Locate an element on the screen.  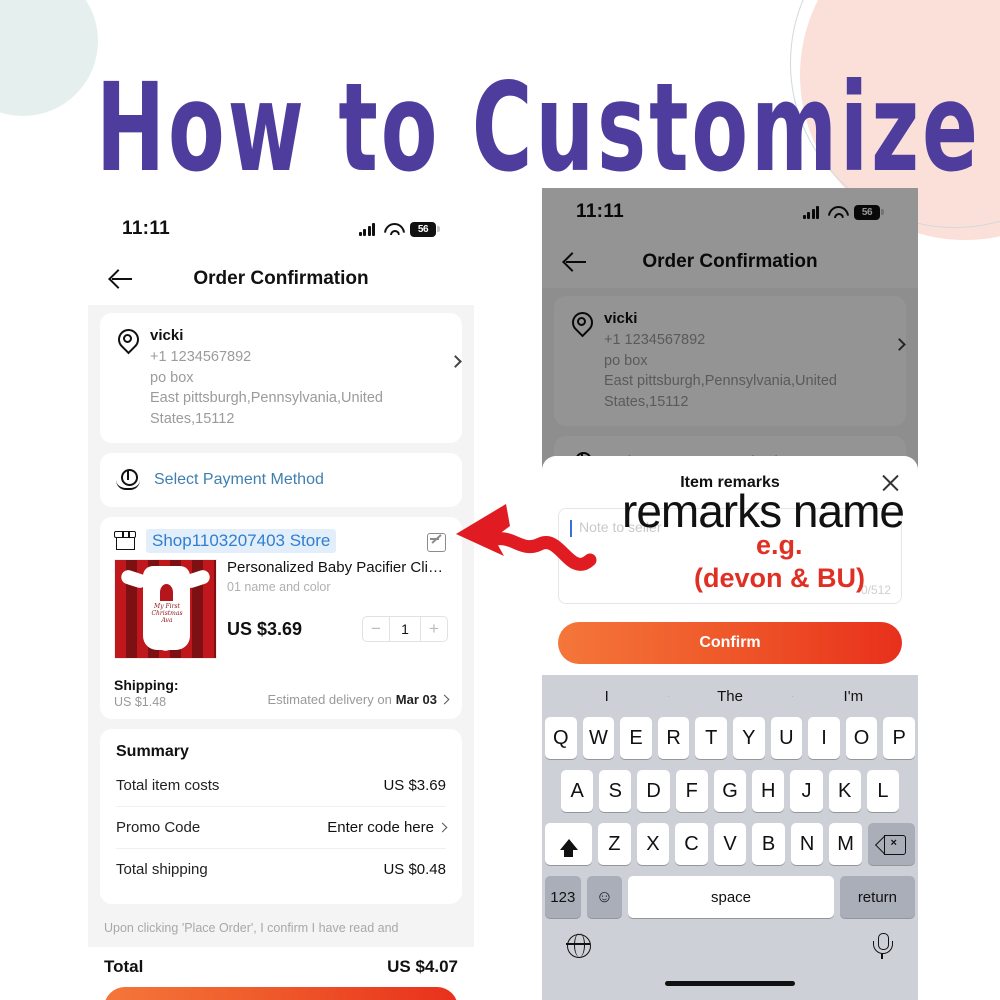
quantity-minus-button: − is located at coordinates (376, 629).